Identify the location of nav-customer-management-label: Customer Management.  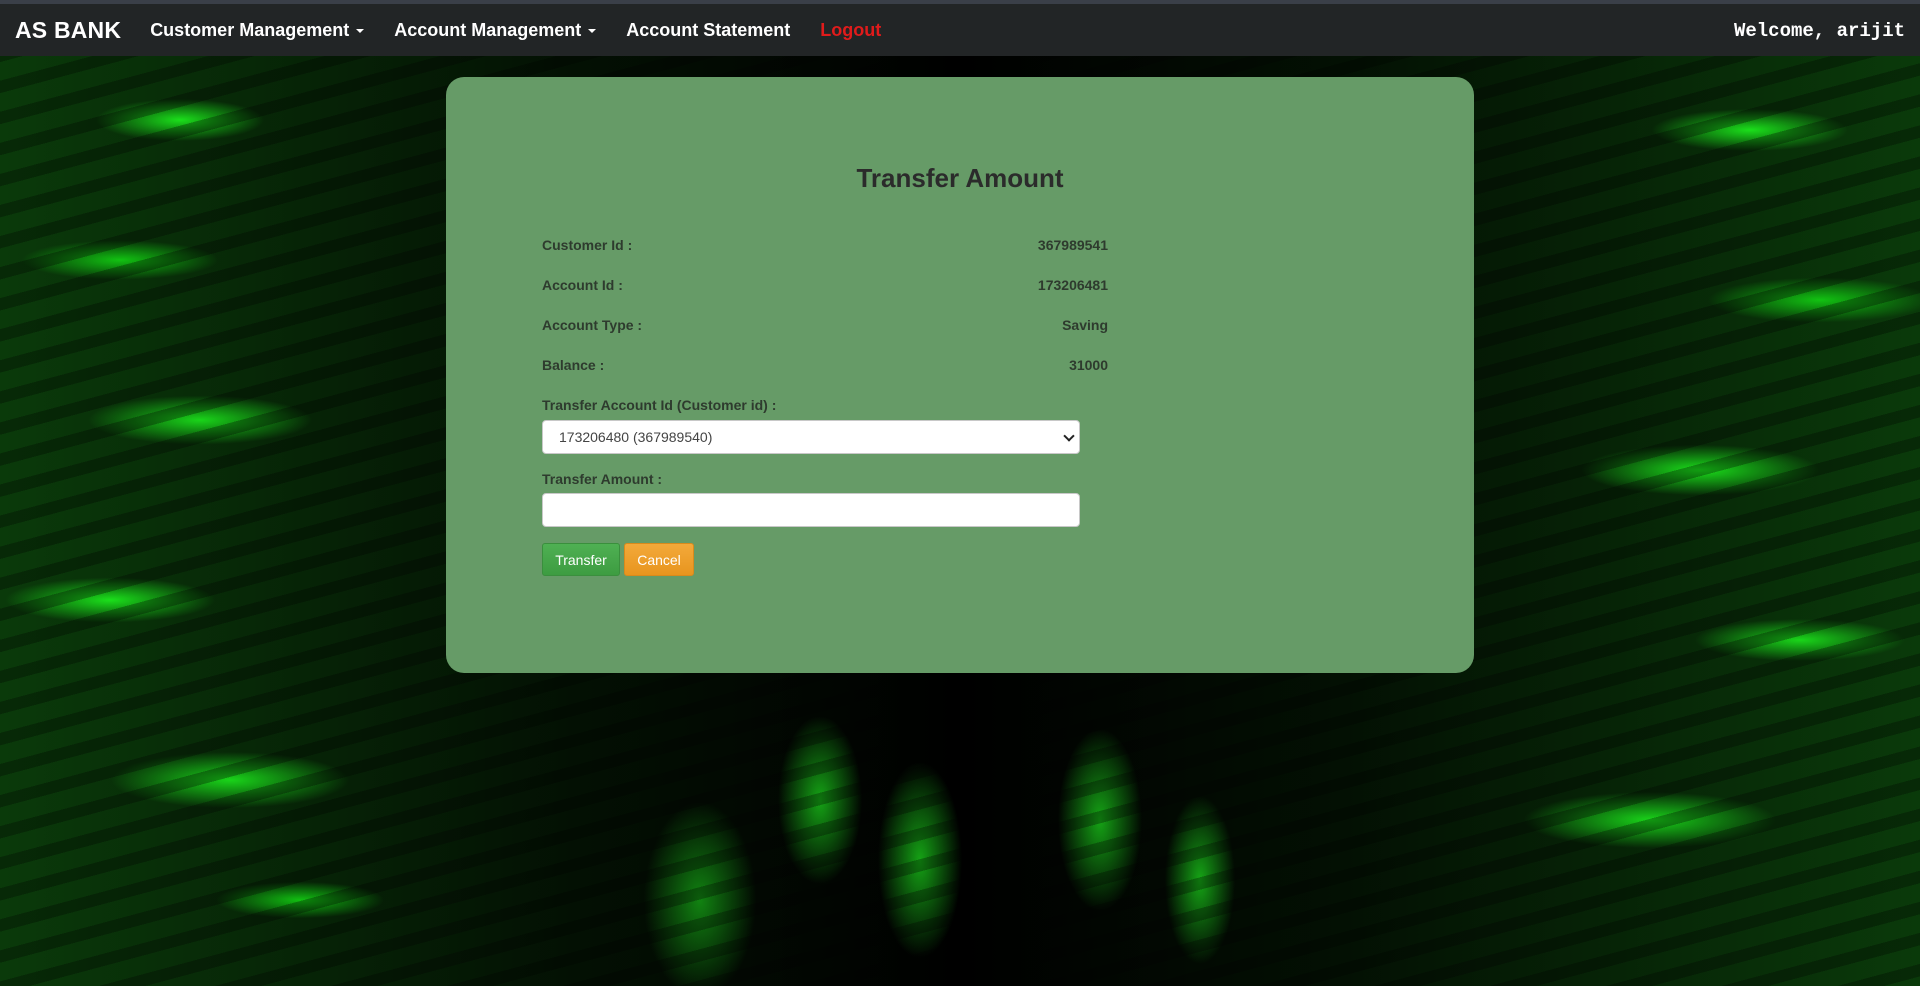
(250, 29).